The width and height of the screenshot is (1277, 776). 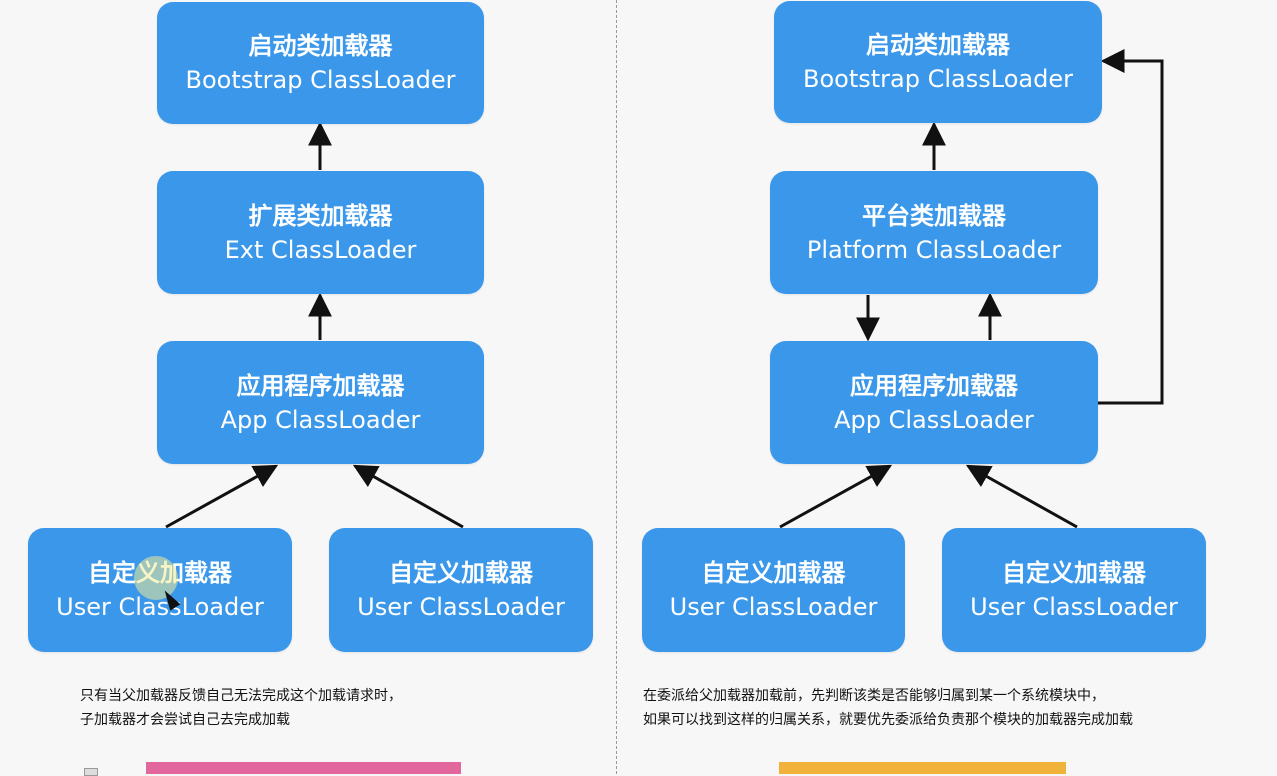 I want to click on right-user-loader-box-2: 自定义加载器 User ClassLoader, so click(x=1074, y=590).